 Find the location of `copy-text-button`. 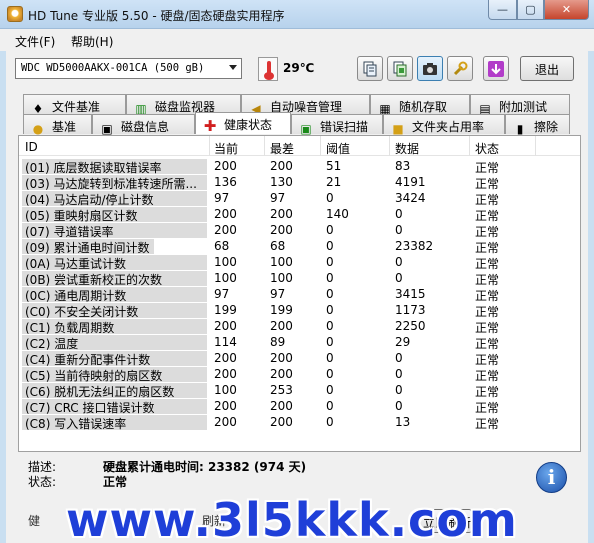

copy-text-button is located at coordinates (370, 68).